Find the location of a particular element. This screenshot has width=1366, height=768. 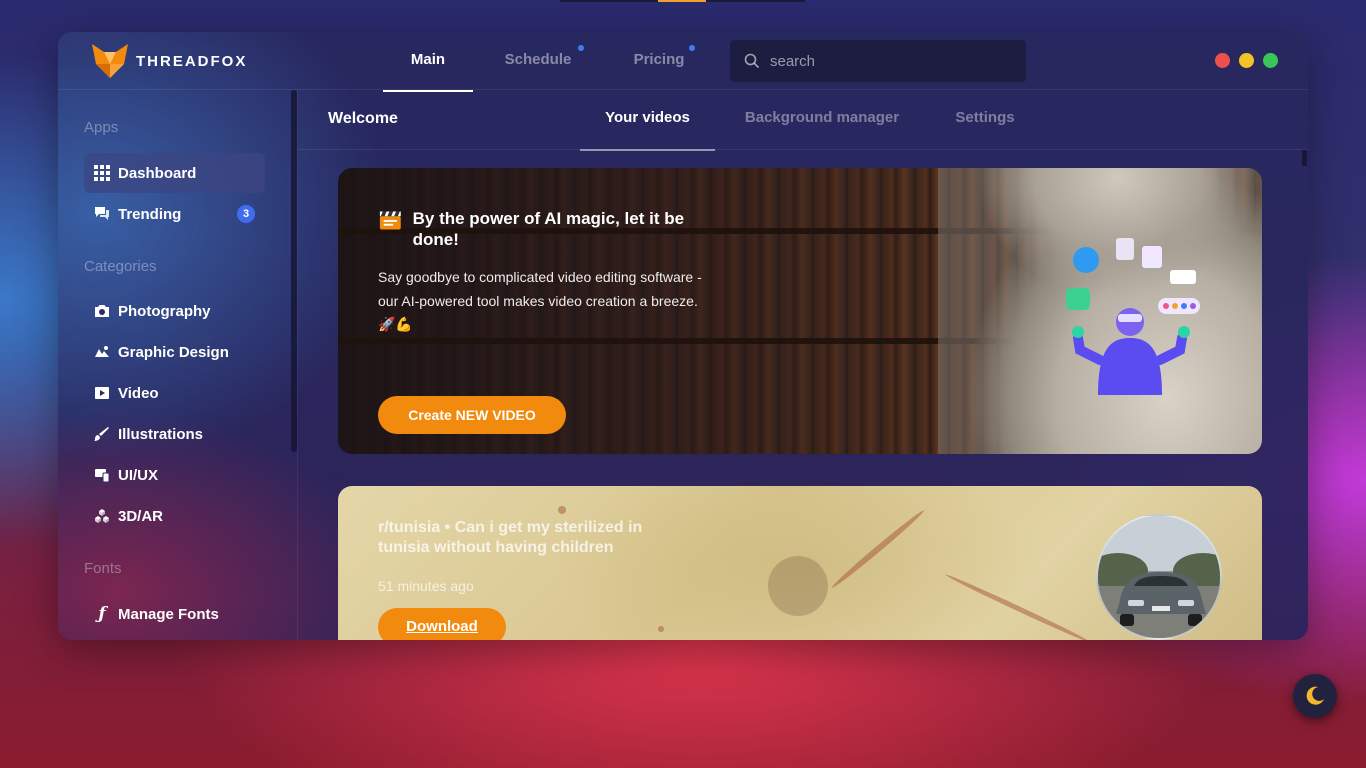

tab-schedule: Schedule is located at coordinates (538, 62).